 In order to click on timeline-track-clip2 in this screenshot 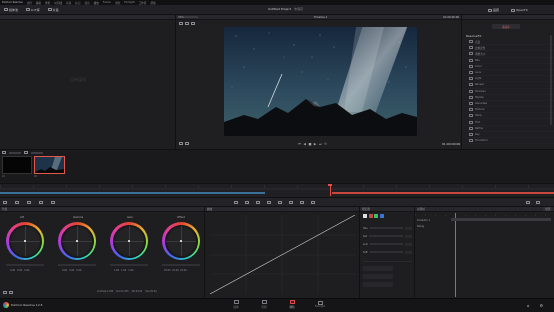, I will do `click(443, 193)`.